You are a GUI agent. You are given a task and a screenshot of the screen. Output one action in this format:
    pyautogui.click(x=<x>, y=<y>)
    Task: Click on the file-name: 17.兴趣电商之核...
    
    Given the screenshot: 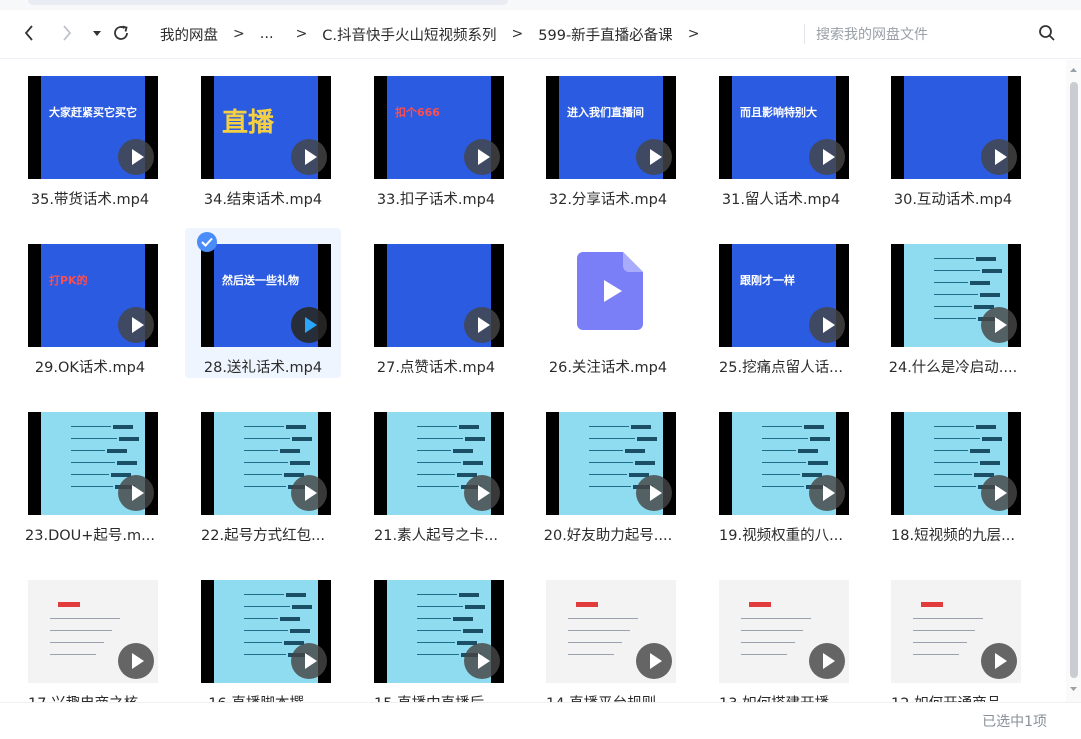 What is the action you would take?
    pyautogui.click(x=90, y=697)
    